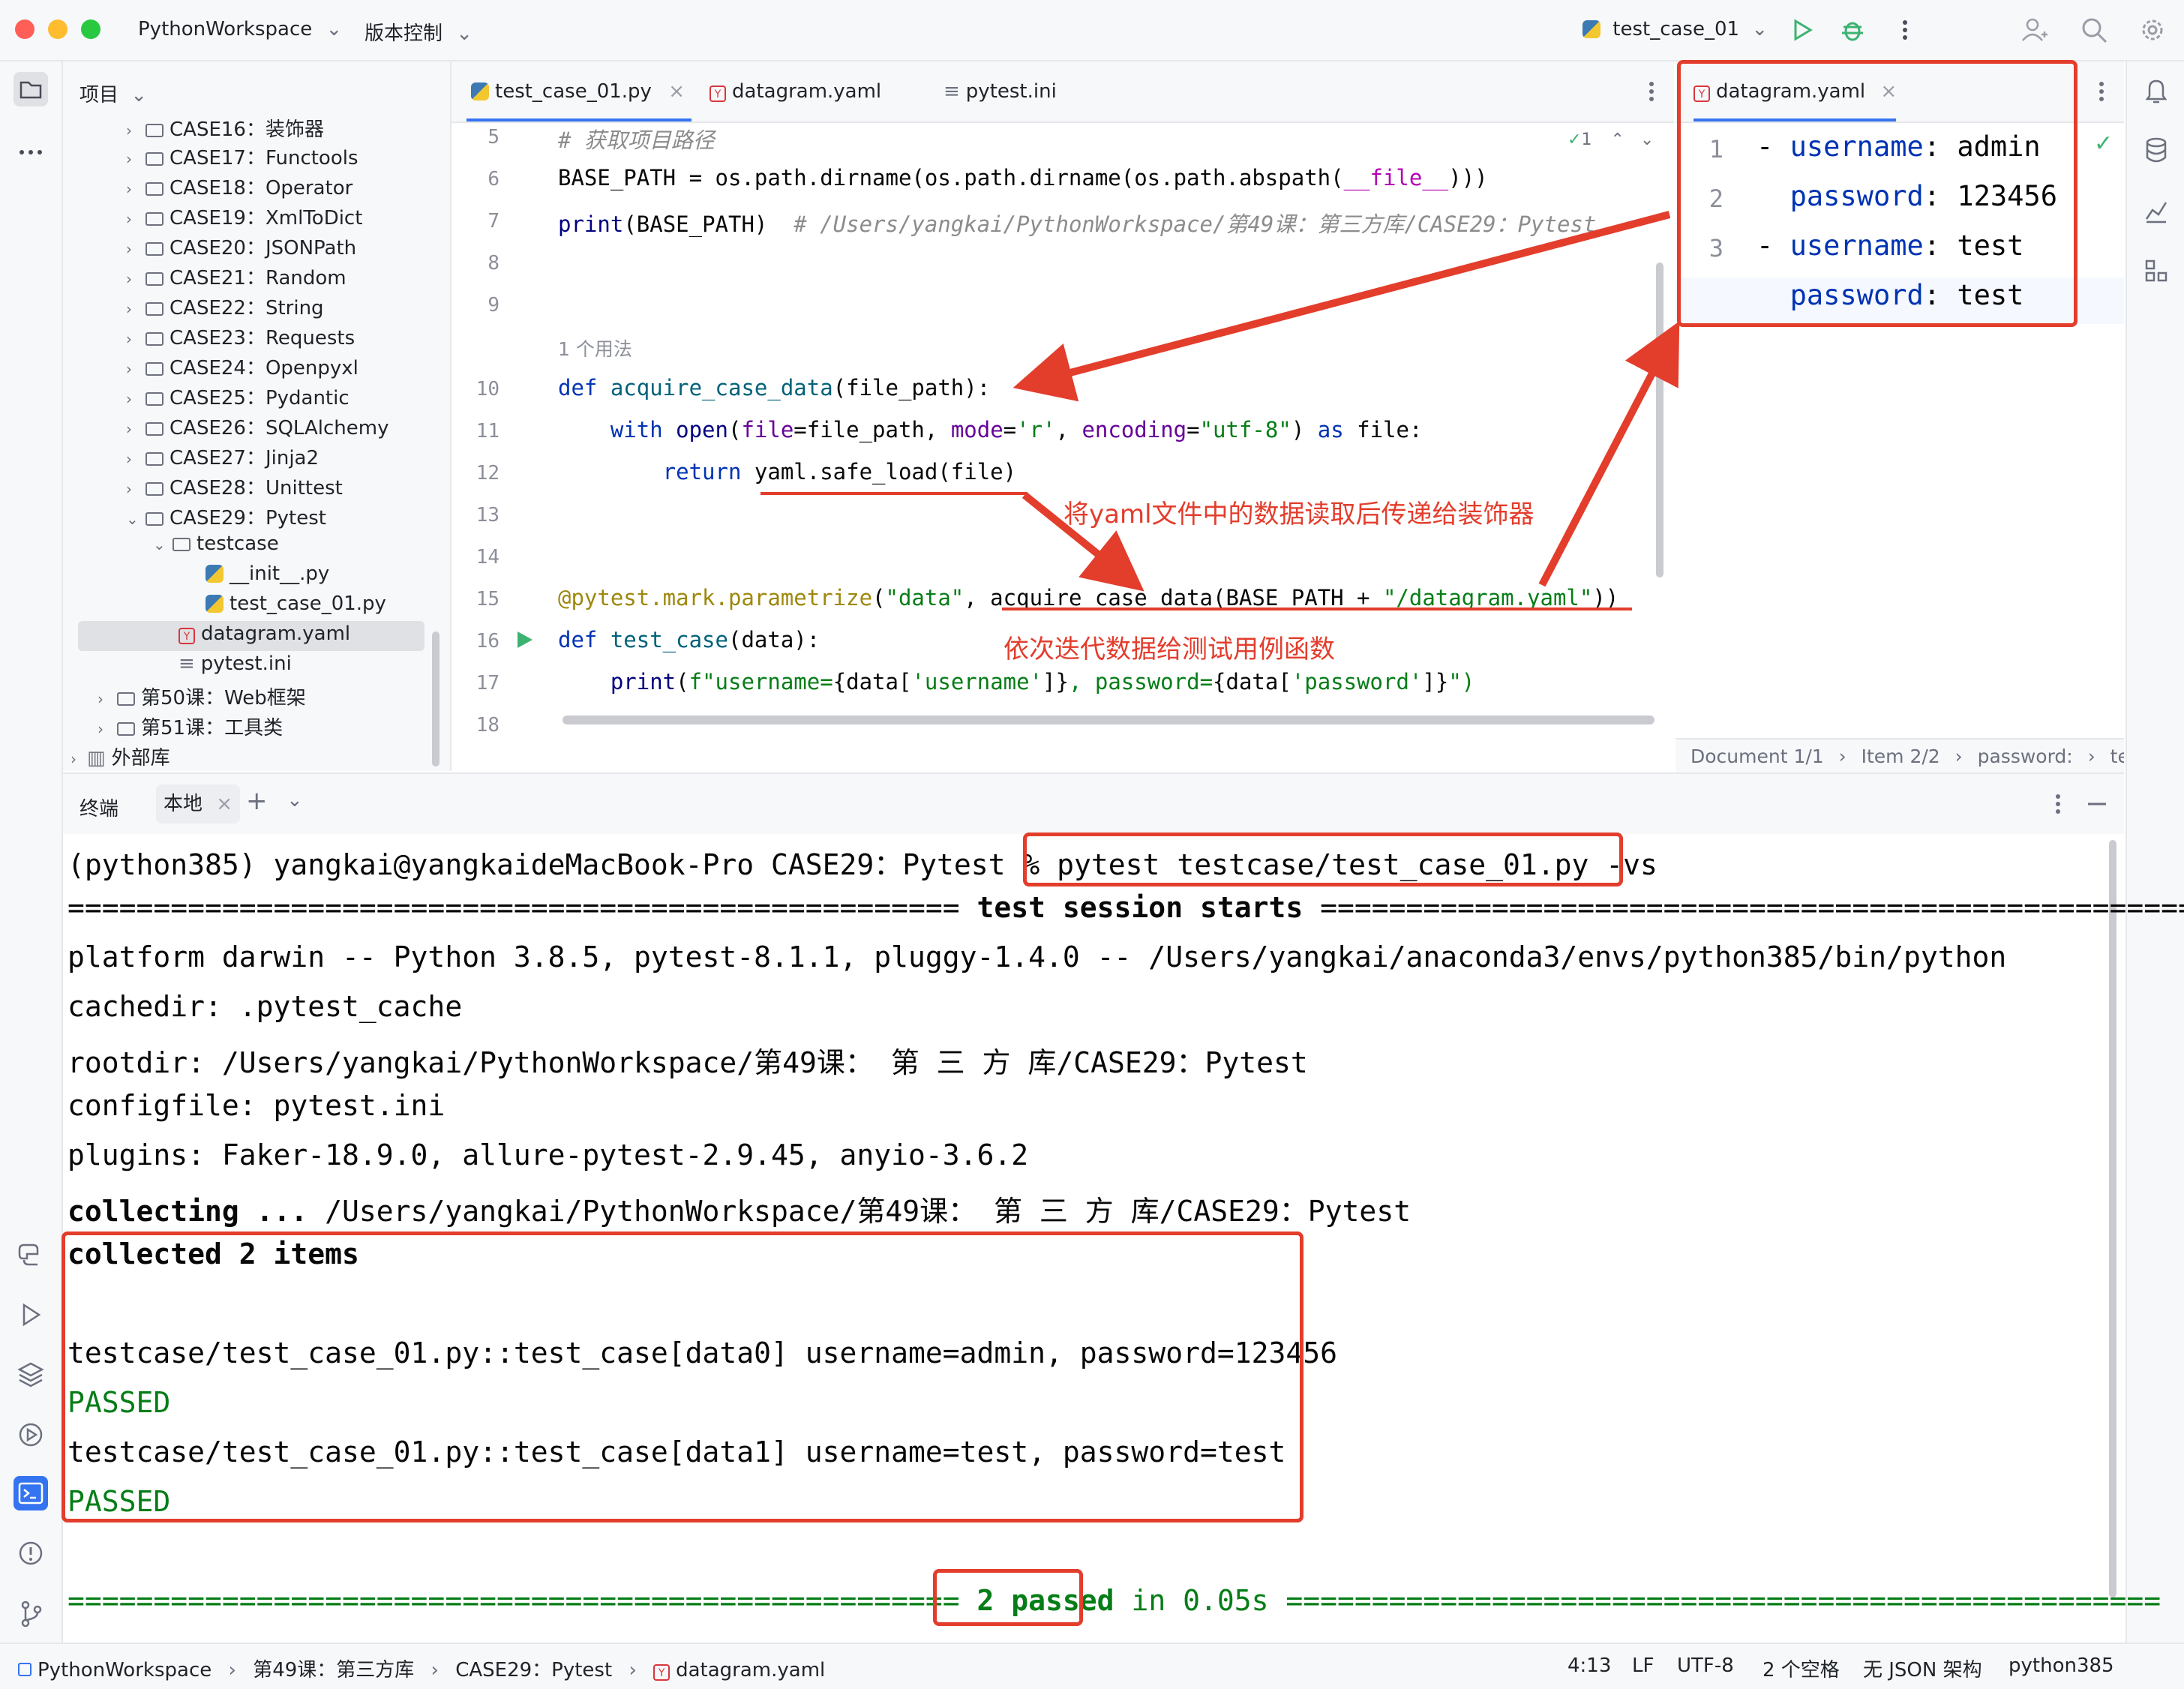 This screenshot has width=2184, height=1689. What do you see at coordinates (1609, 454) in the screenshot?
I see `arrow-path-to-yaml` at bounding box center [1609, 454].